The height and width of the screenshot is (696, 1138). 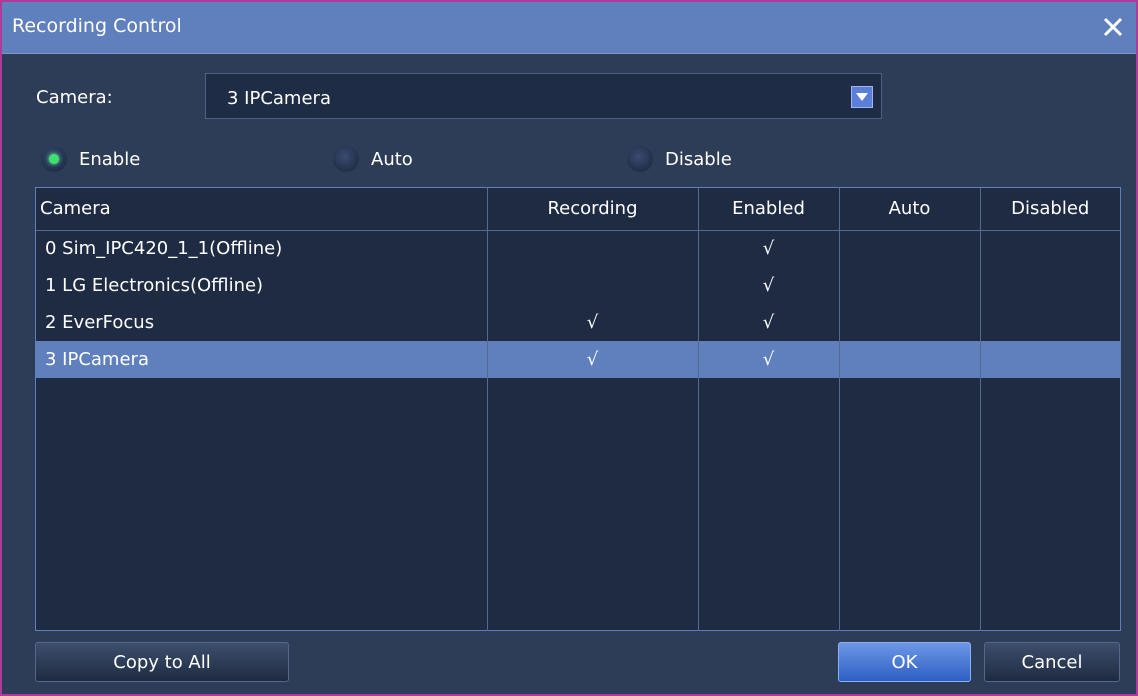 What do you see at coordinates (262, 359) in the screenshot?
I see `cell-camera: 3 IPCamera` at bounding box center [262, 359].